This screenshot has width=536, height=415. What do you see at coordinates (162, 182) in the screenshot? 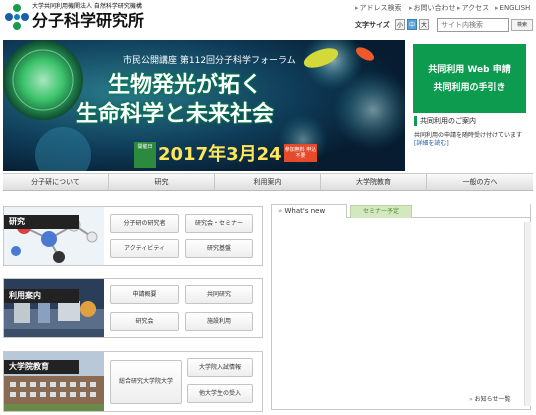
I see `nav-item-research: 研究` at bounding box center [162, 182].